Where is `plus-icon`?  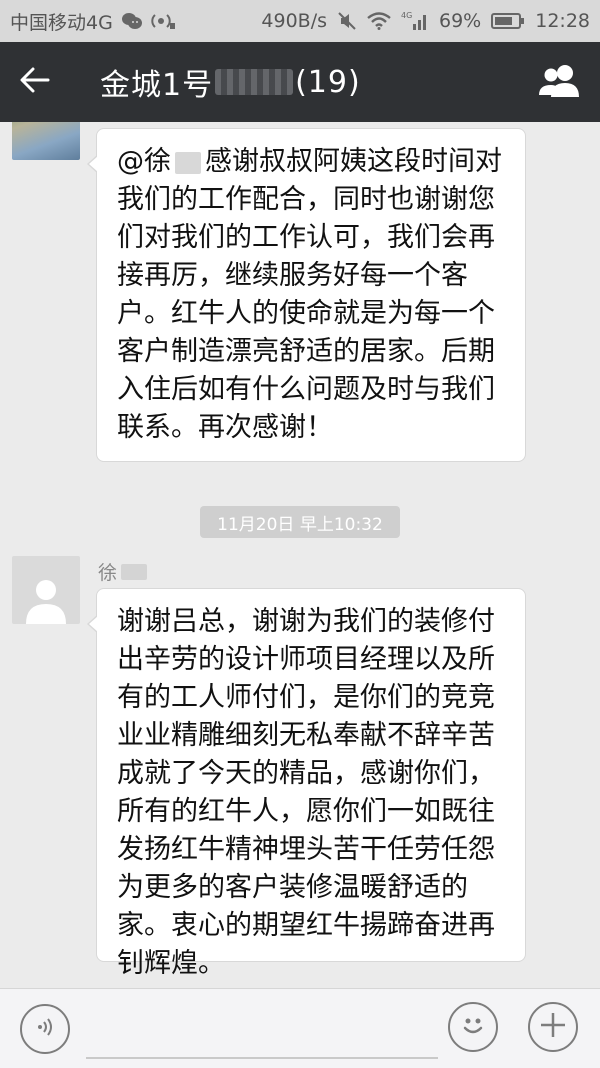
plus-icon is located at coordinates (553, 1027).